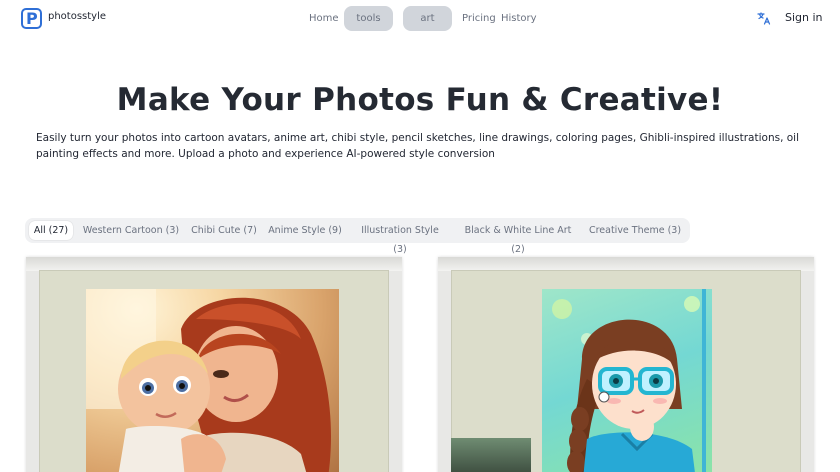  I want to click on tab-western-cartoon: Western Cartoon (3), so click(131, 230).